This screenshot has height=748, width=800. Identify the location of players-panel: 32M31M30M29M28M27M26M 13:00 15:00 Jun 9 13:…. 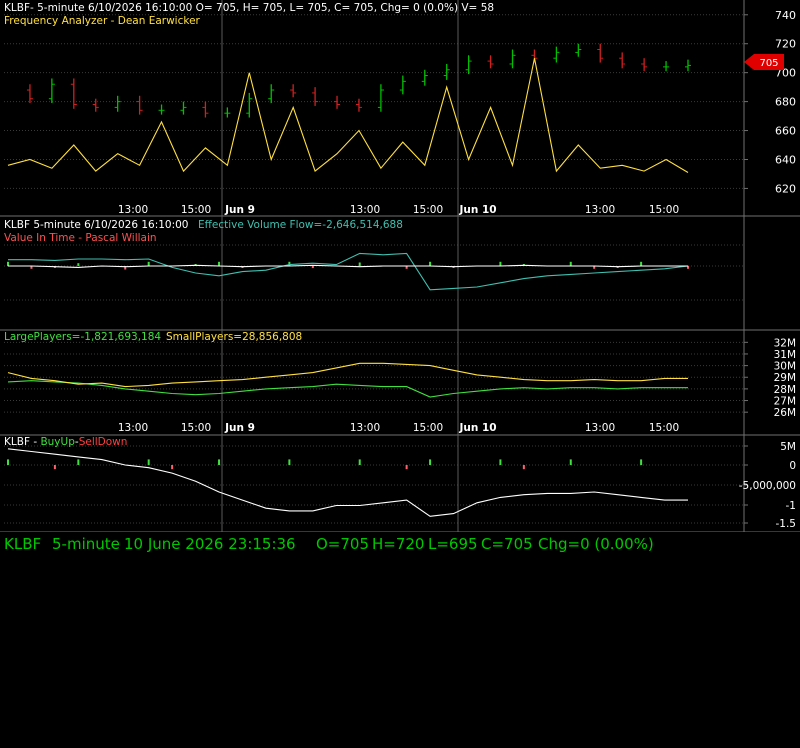
(400, 383).